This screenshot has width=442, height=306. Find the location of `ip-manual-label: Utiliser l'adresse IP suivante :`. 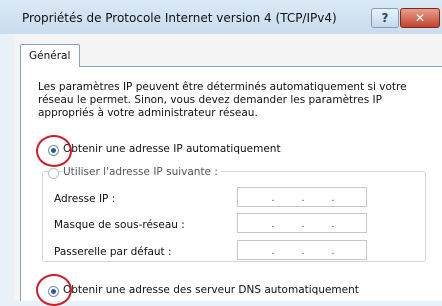

ip-manual-label: Utiliser l'adresse IP suivante : is located at coordinates (142, 172).